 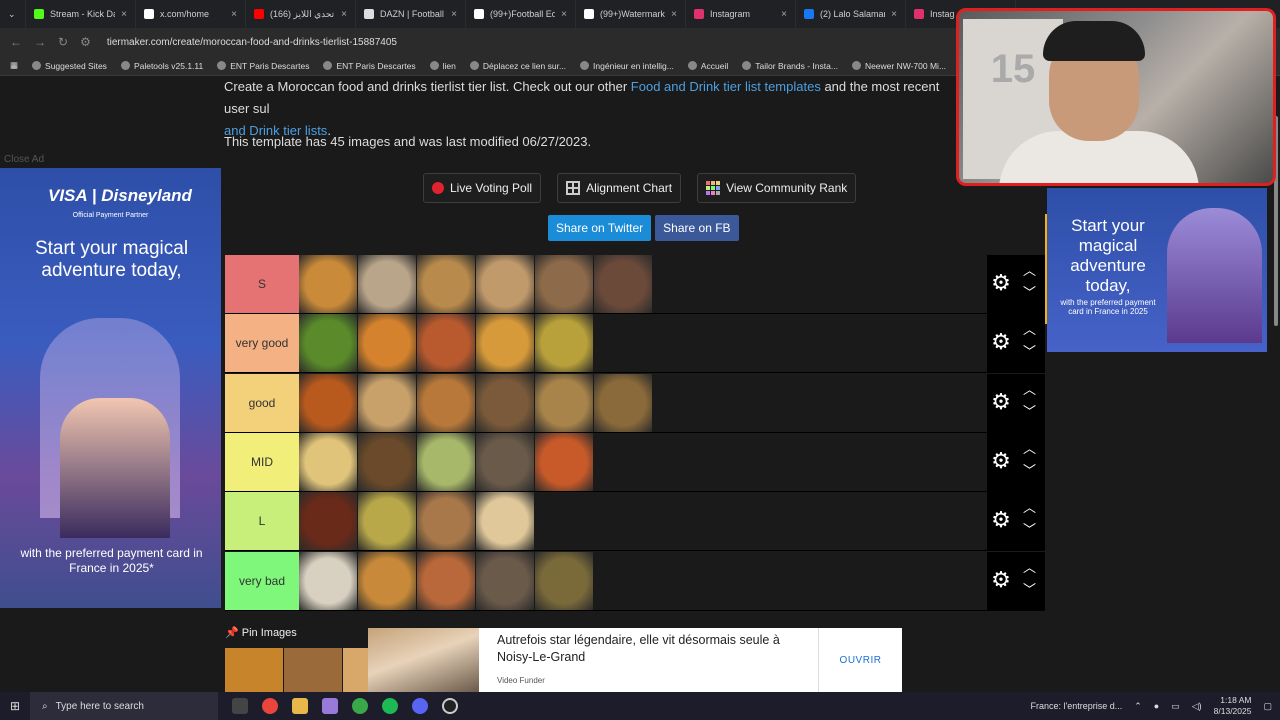 I want to click on spotify-icon, so click(x=390, y=706).